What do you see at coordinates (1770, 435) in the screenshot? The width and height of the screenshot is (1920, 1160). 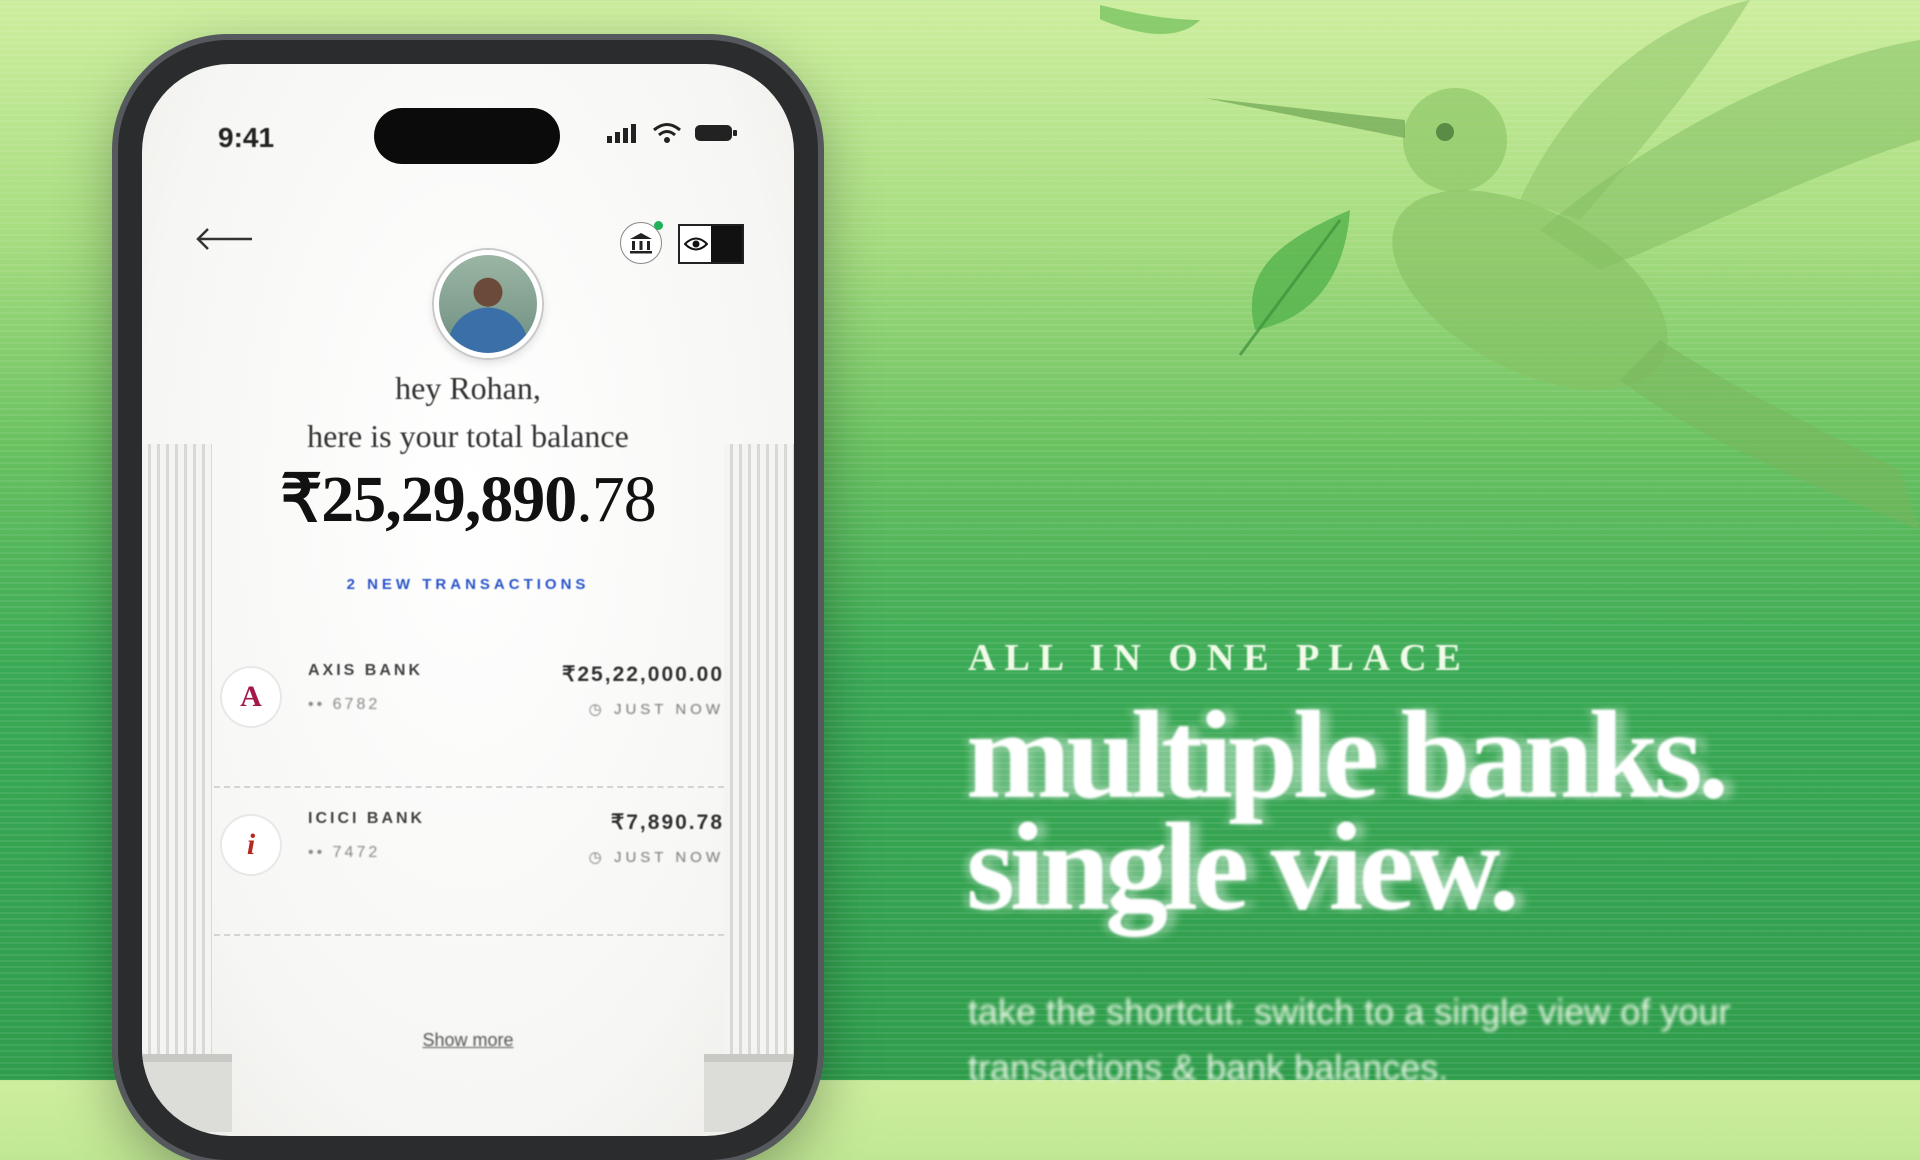 I see `bird-tail` at bounding box center [1770, 435].